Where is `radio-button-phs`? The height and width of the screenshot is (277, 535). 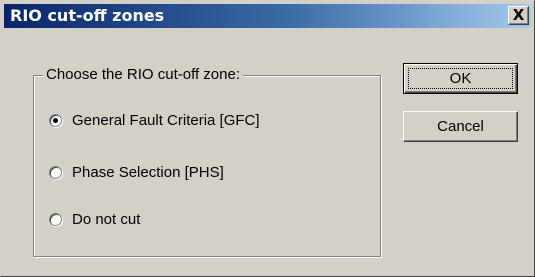
radio-button-phs is located at coordinates (55, 172).